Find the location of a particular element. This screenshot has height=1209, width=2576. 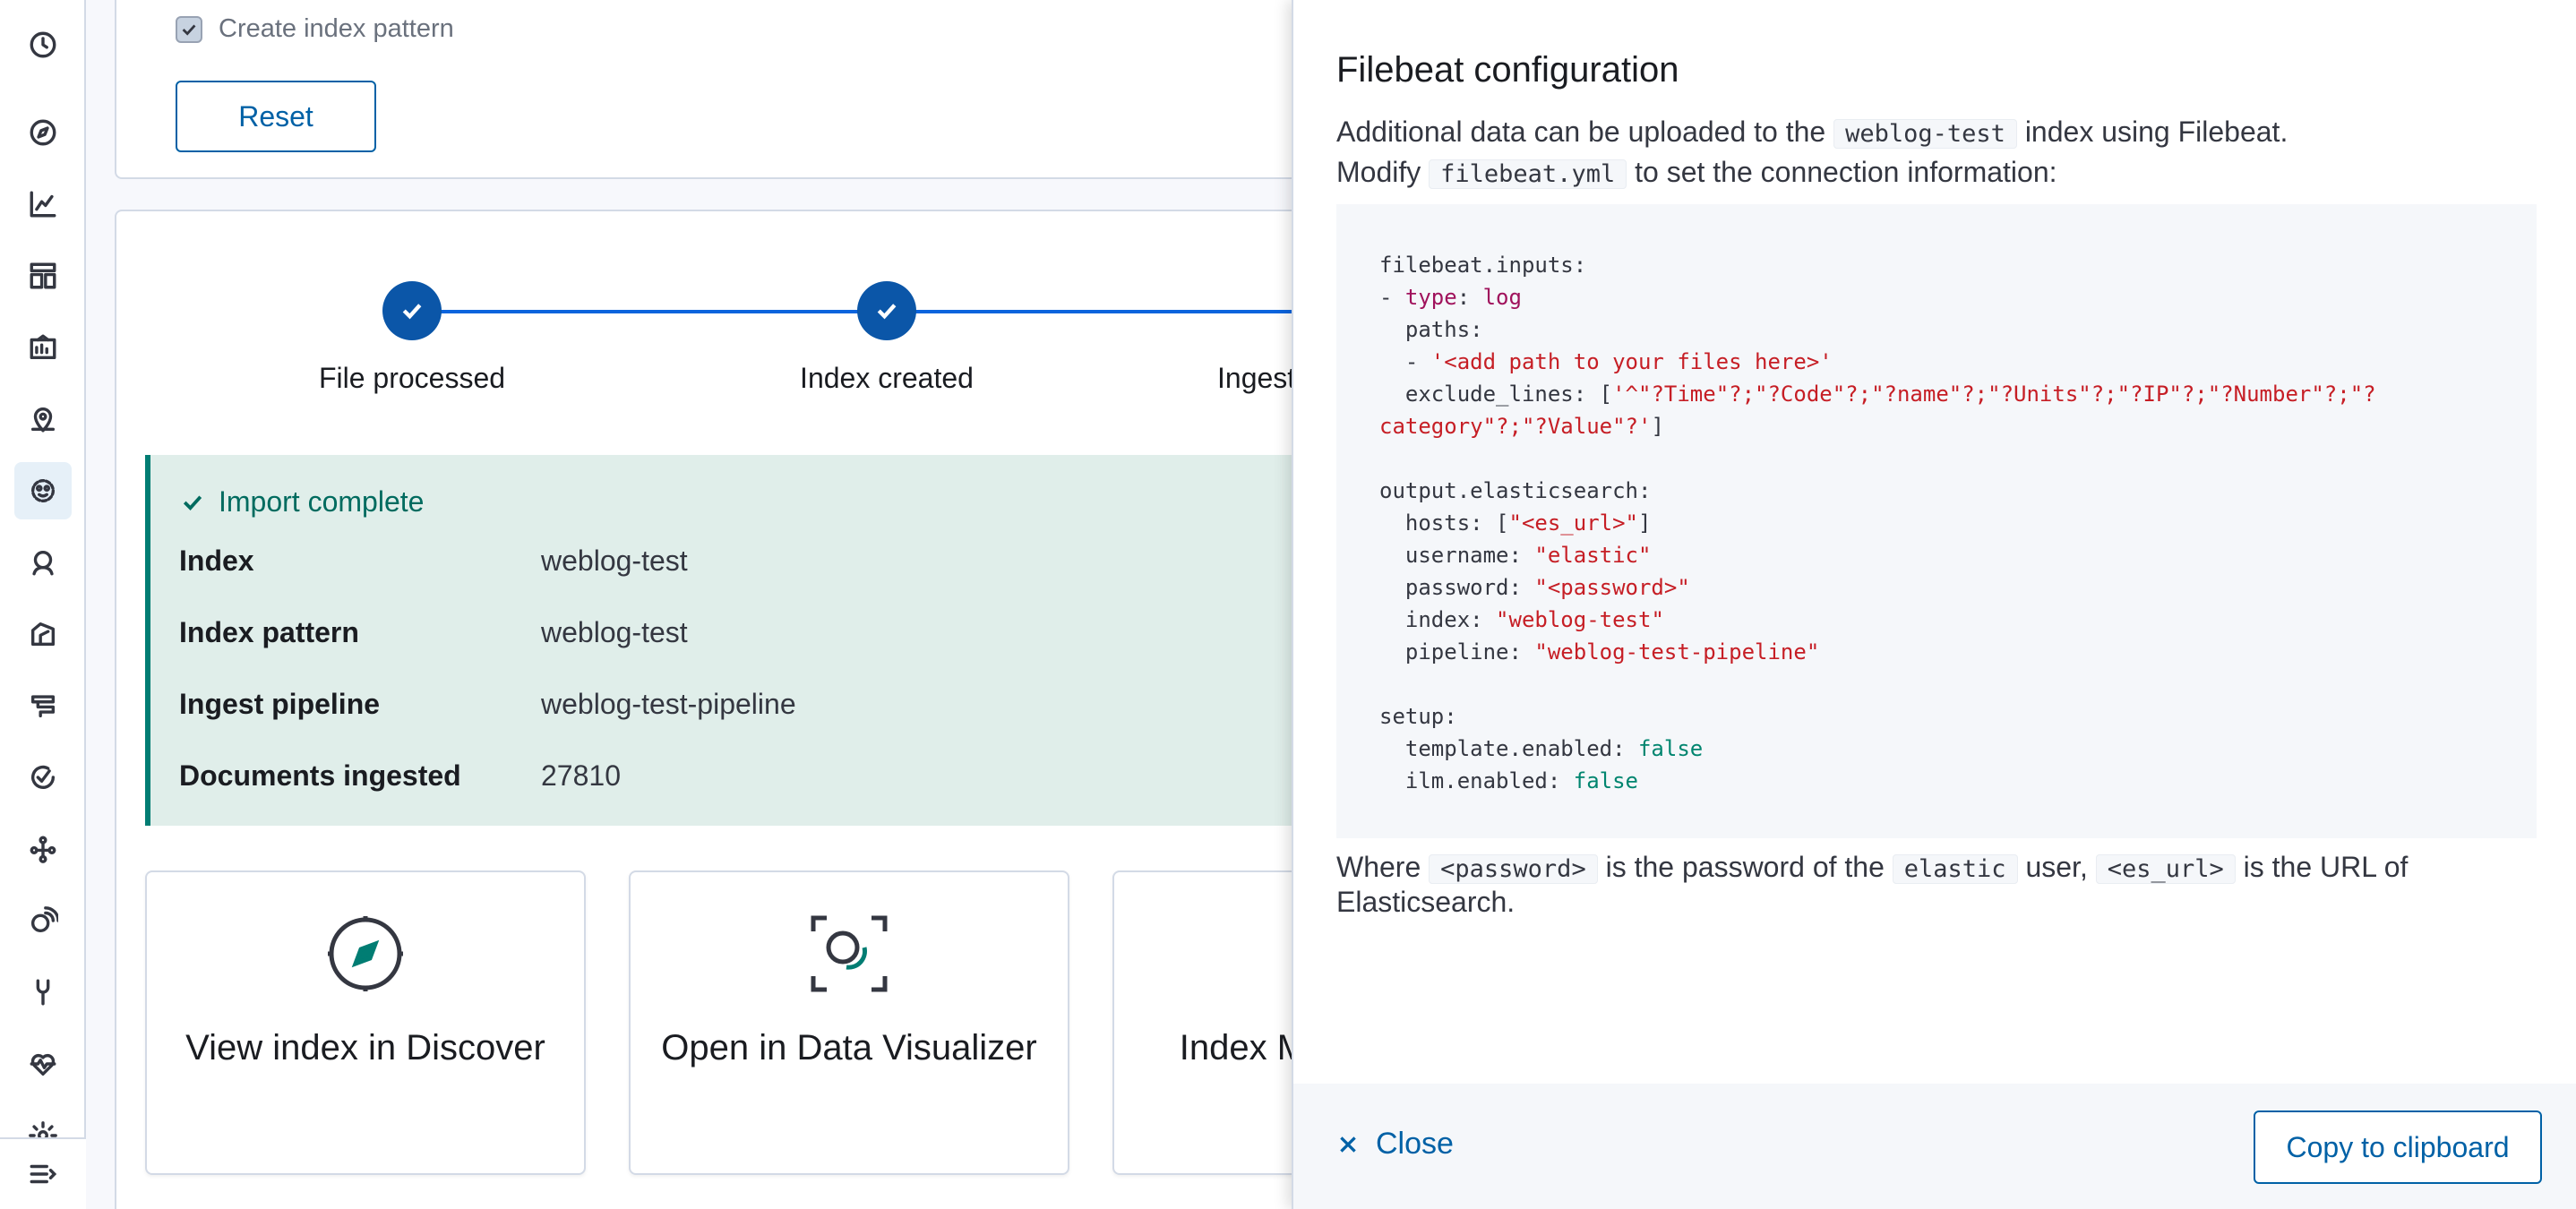

footnote-url-code: <es_url> is located at coordinates (2165, 869).